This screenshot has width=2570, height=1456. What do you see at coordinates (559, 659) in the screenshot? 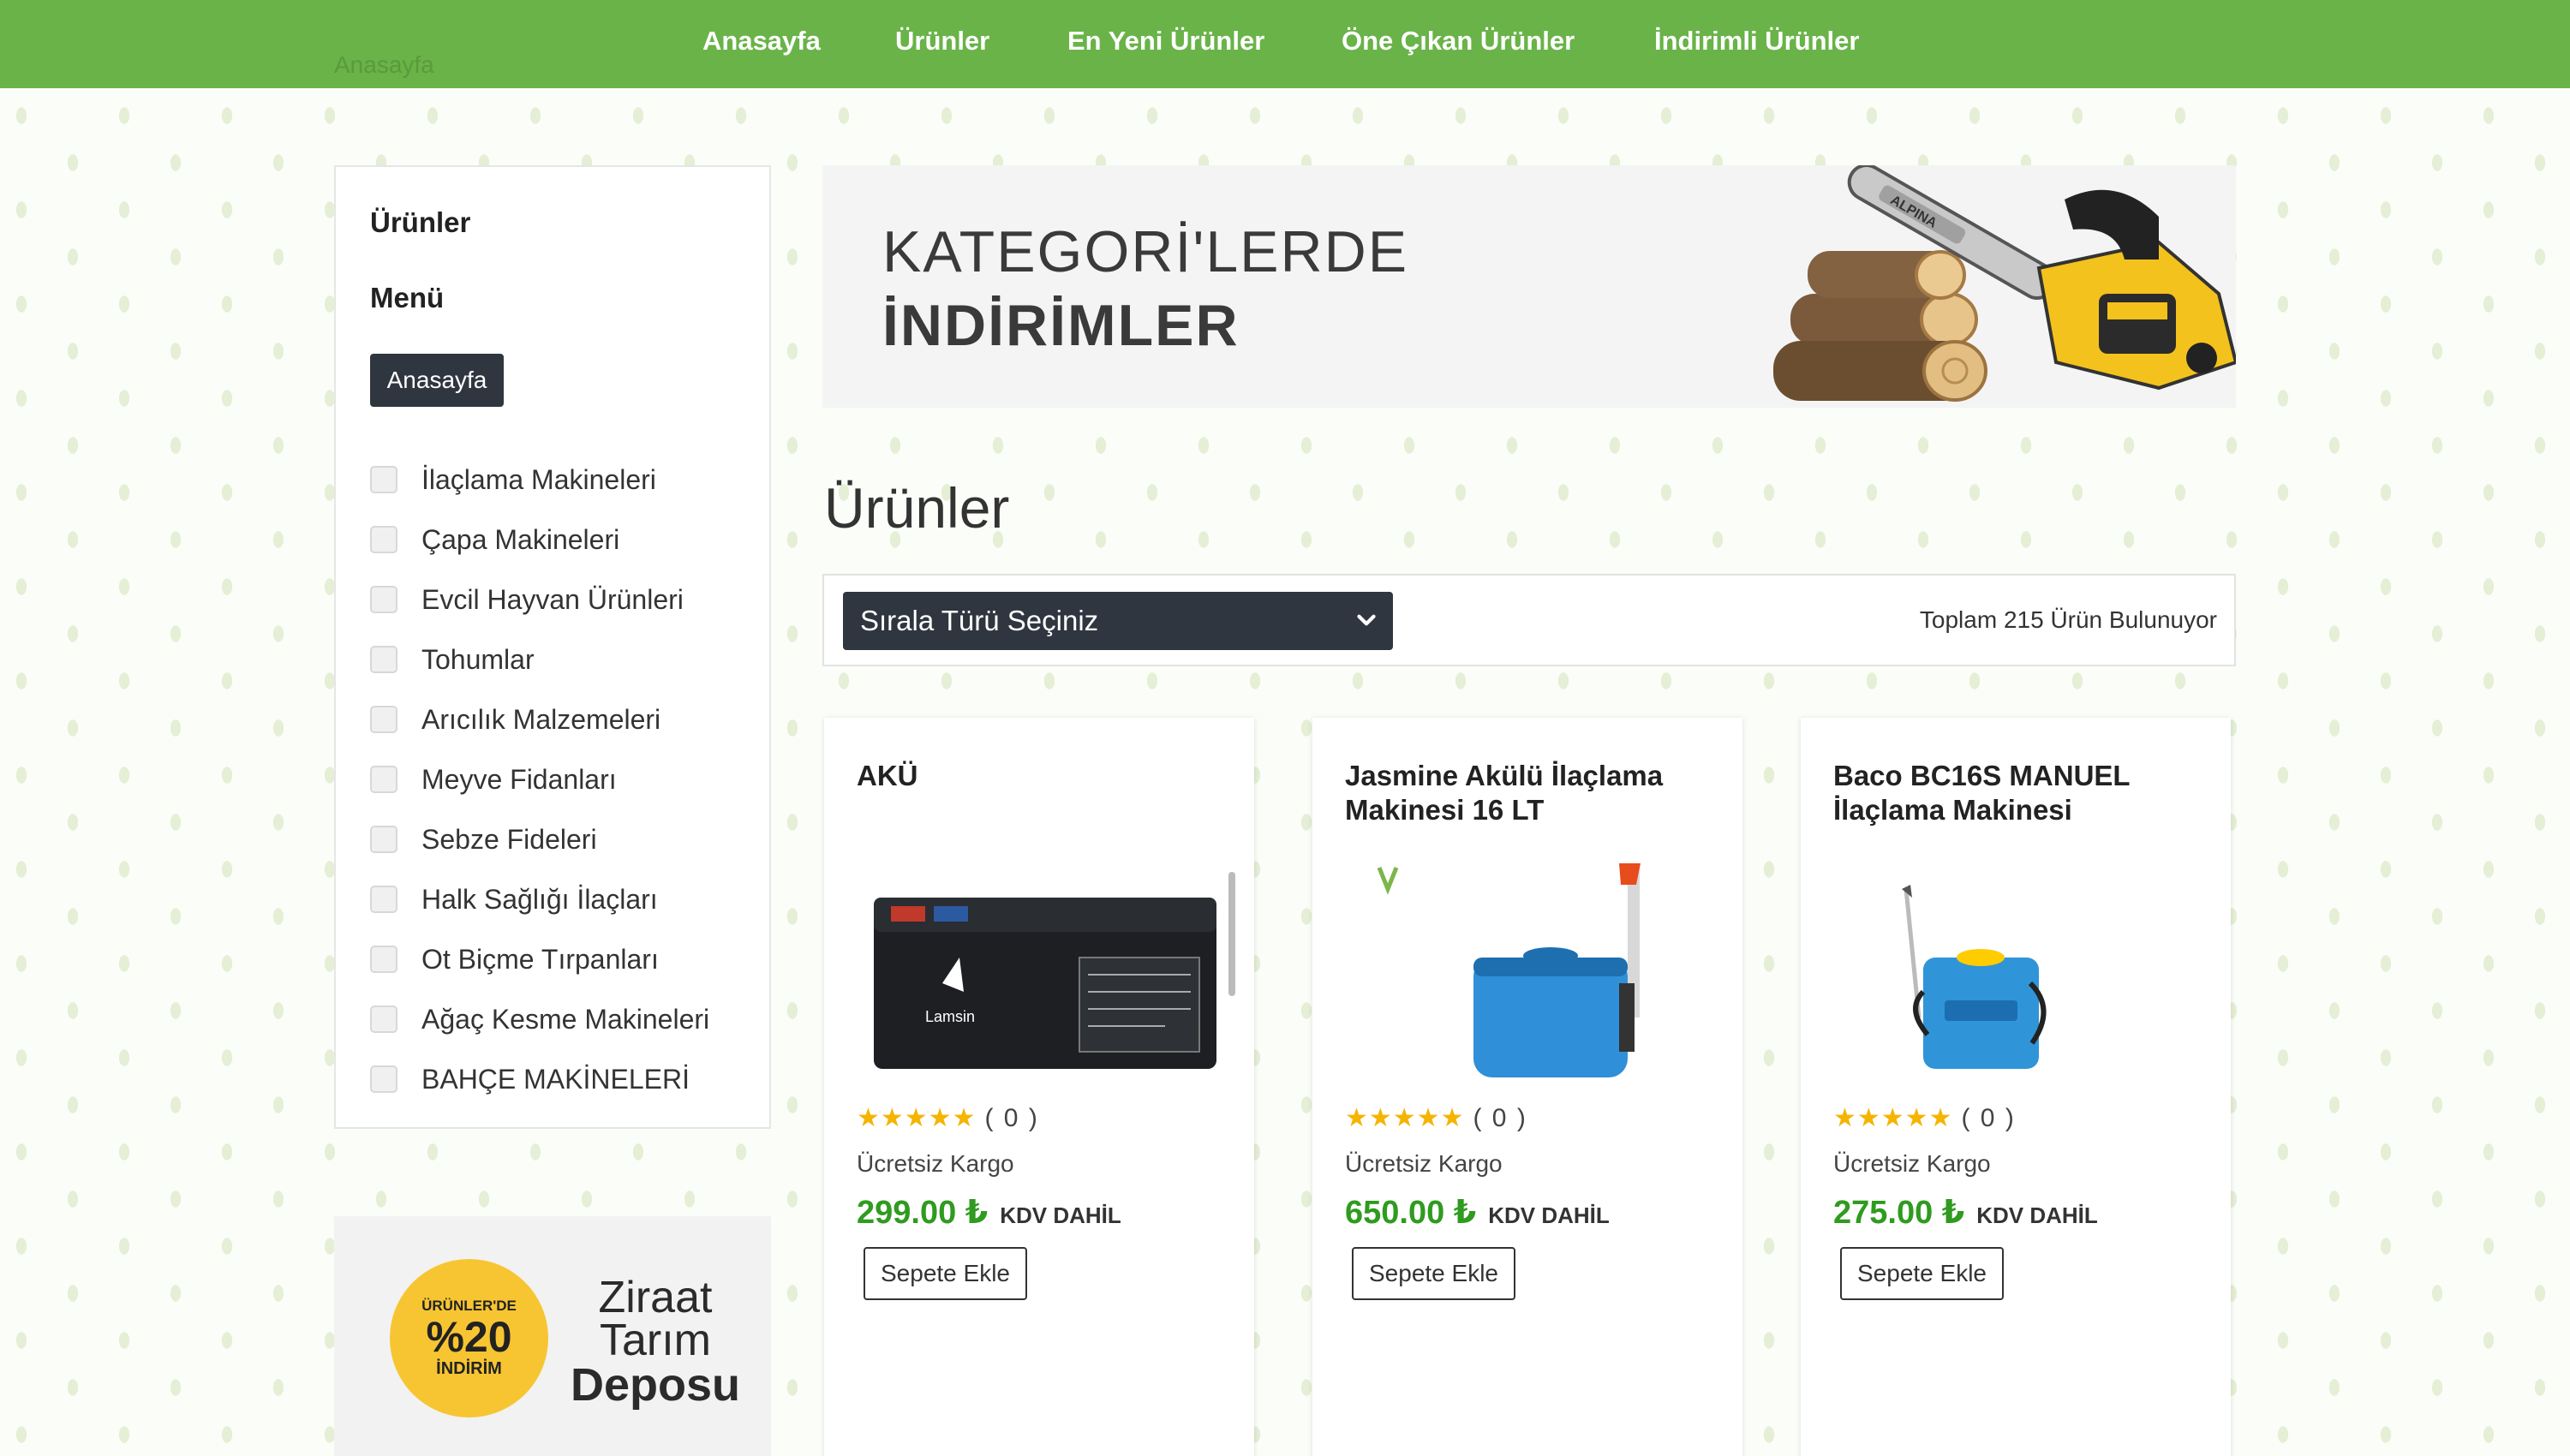
I see `category-item: Tohumlar` at bounding box center [559, 659].